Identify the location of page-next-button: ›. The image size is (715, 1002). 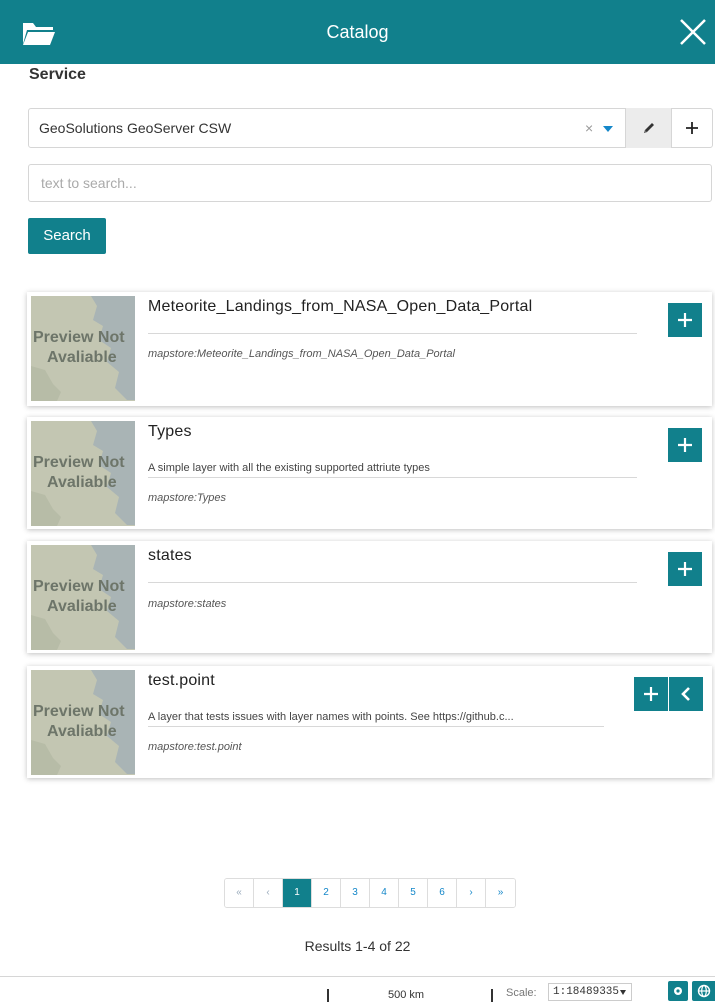
(471, 893).